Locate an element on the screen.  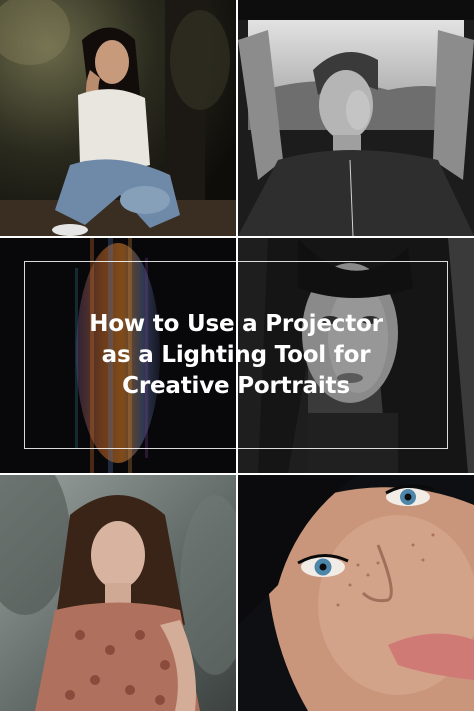
title-line-2: as a Lighting Tool for is located at coordinates (236, 354).